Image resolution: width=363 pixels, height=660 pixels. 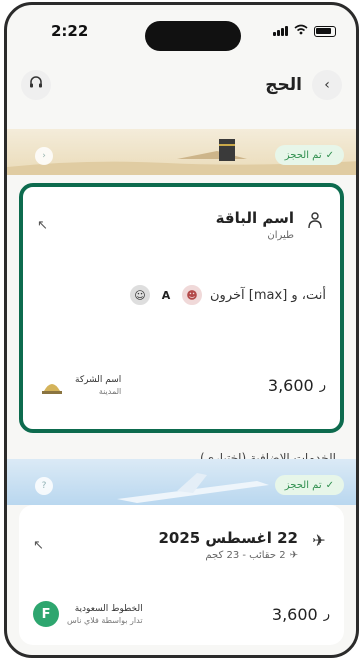 I want to click on package-footer-row: ر 3,600 اسم الشركة المدينة, so click(x=181, y=385).